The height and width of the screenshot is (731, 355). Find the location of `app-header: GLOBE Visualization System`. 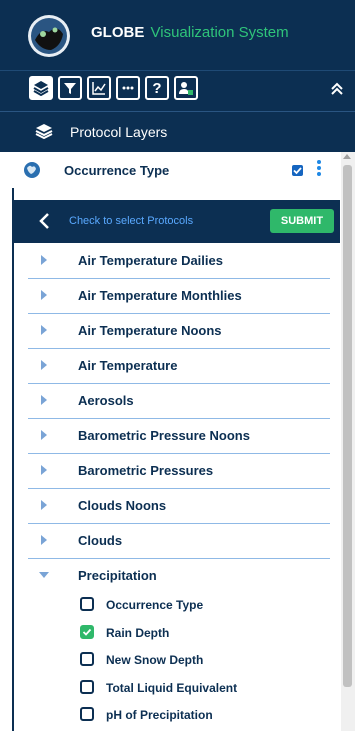

app-header: GLOBE Visualization System is located at coordinates (177, 35).